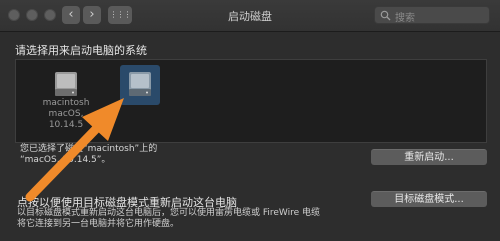 The image size is (500, 241). What do you see at coordinates (74, 150) in the screenshot?
I see `annotation-arrow` at bounding box center [74, 150].